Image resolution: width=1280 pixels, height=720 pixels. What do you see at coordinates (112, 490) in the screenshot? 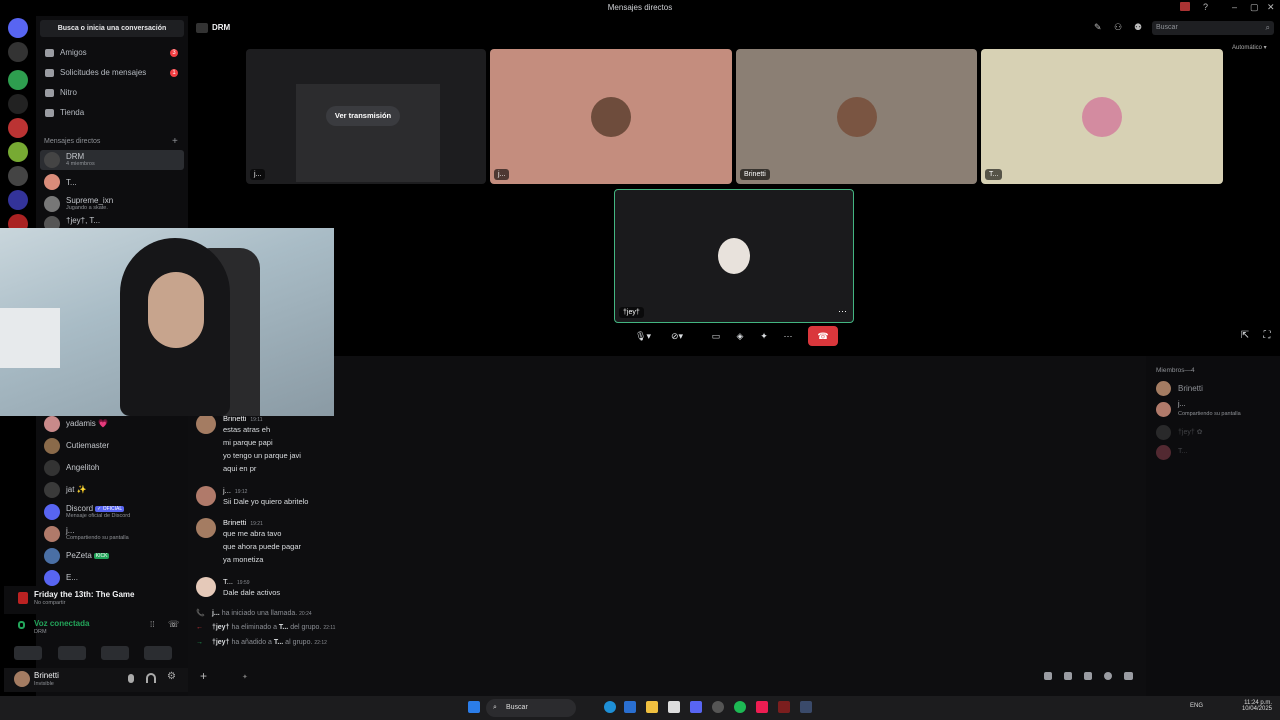
I see `dm-item: jat ✨` at bounding box center [112, 490].